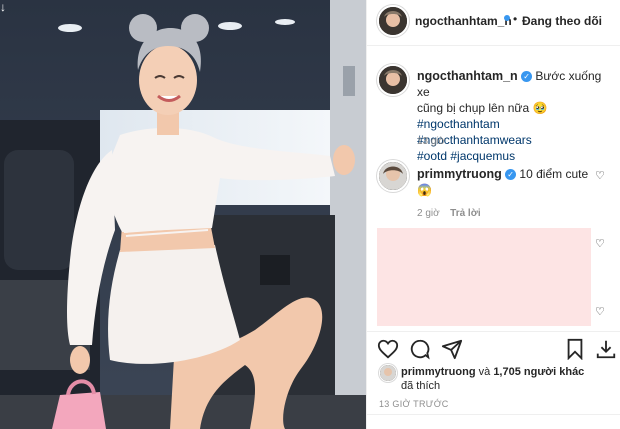  I want to click on caption-time: 13 giờ, so click(431, 141).